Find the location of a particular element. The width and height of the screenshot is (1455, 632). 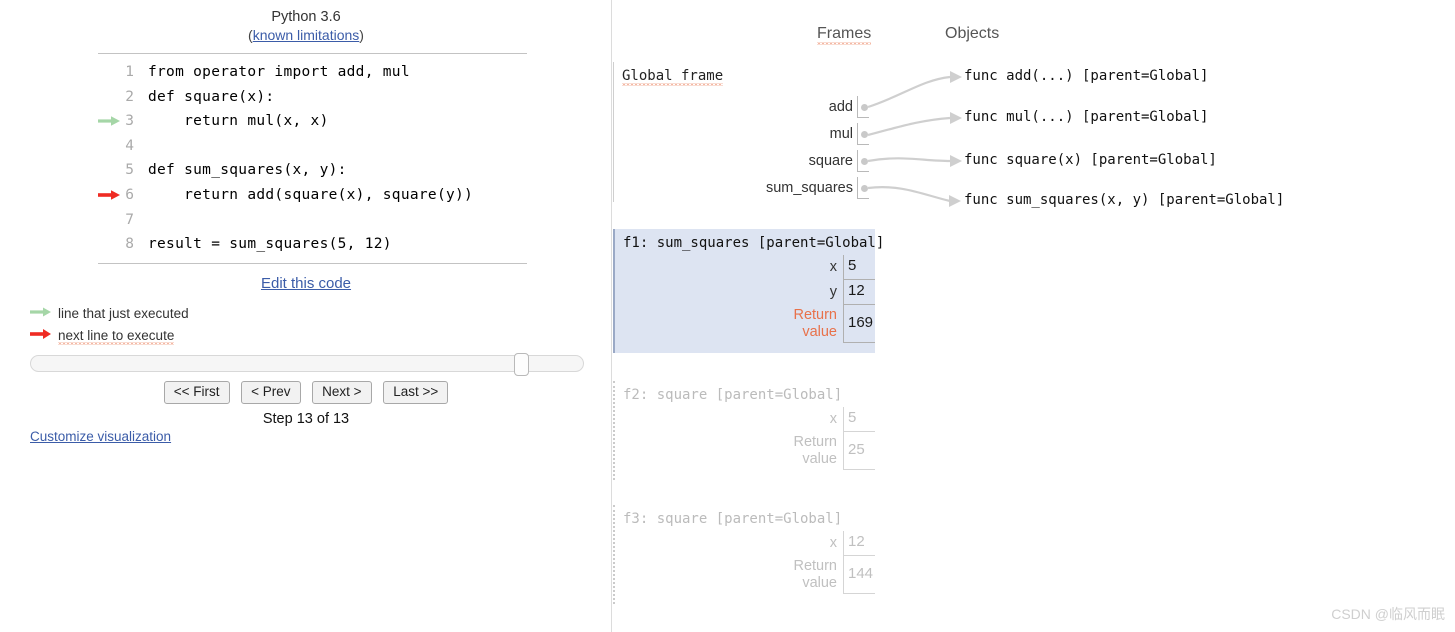

frames-header: Frames is located at coordinates (844, 35).